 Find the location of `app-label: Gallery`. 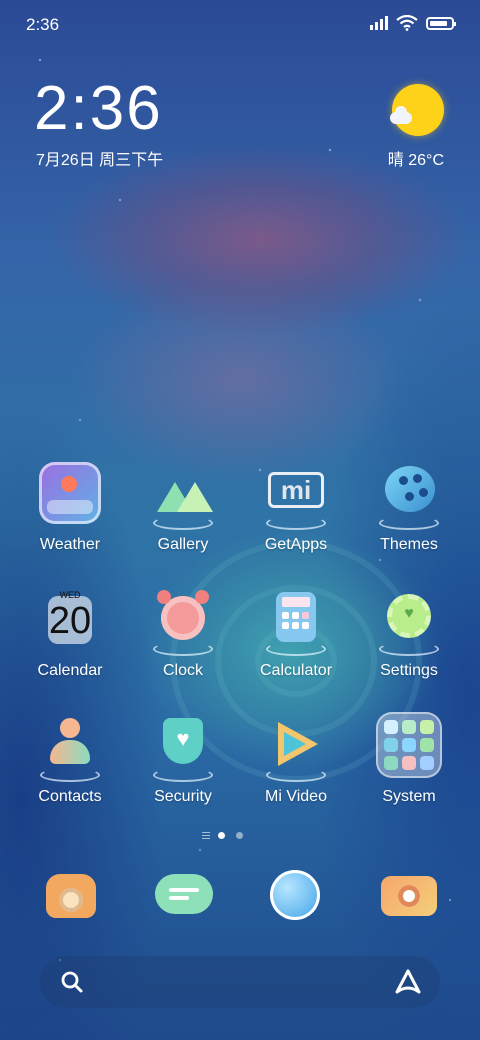

app-label: Gallery is located at coordinates (183, 544).